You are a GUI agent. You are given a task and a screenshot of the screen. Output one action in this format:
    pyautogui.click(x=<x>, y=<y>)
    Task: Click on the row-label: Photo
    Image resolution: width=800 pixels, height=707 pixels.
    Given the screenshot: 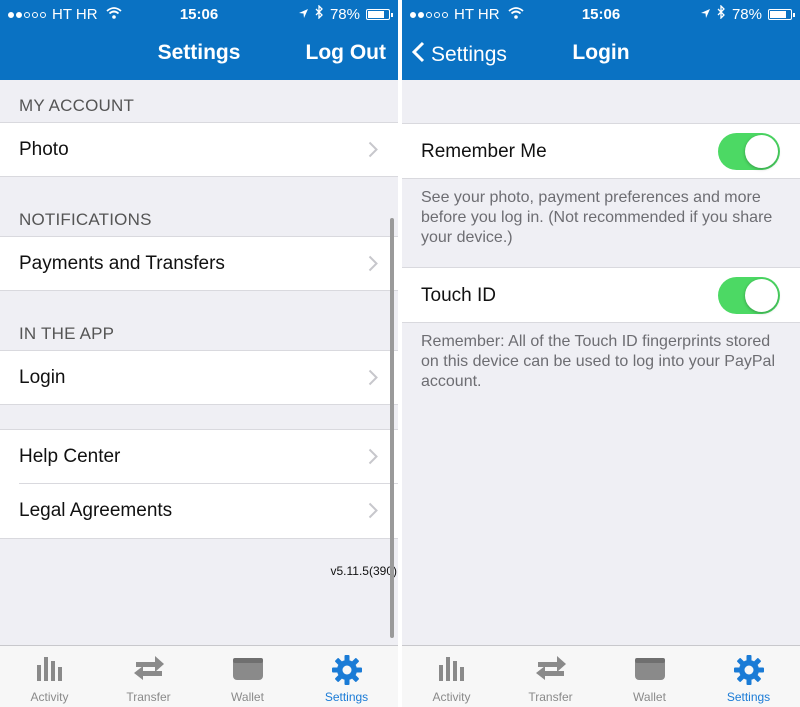 What is the action you would take?
    pyautogui.click(x=44, y=149)
    